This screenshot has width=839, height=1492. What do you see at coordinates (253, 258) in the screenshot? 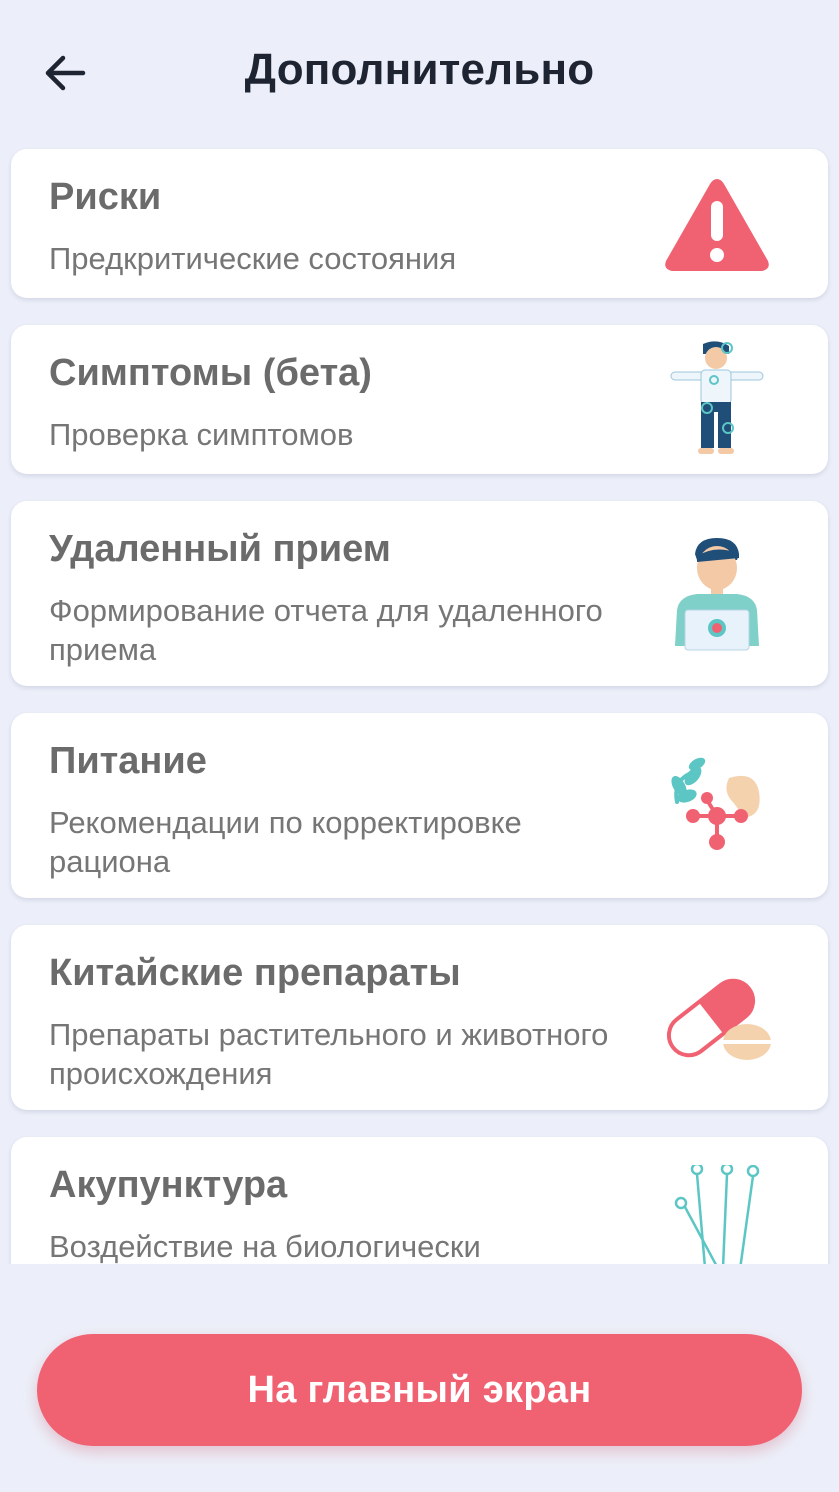
I see `menu-item-description: Предкритические состояния` at bounding box center [253, 258].